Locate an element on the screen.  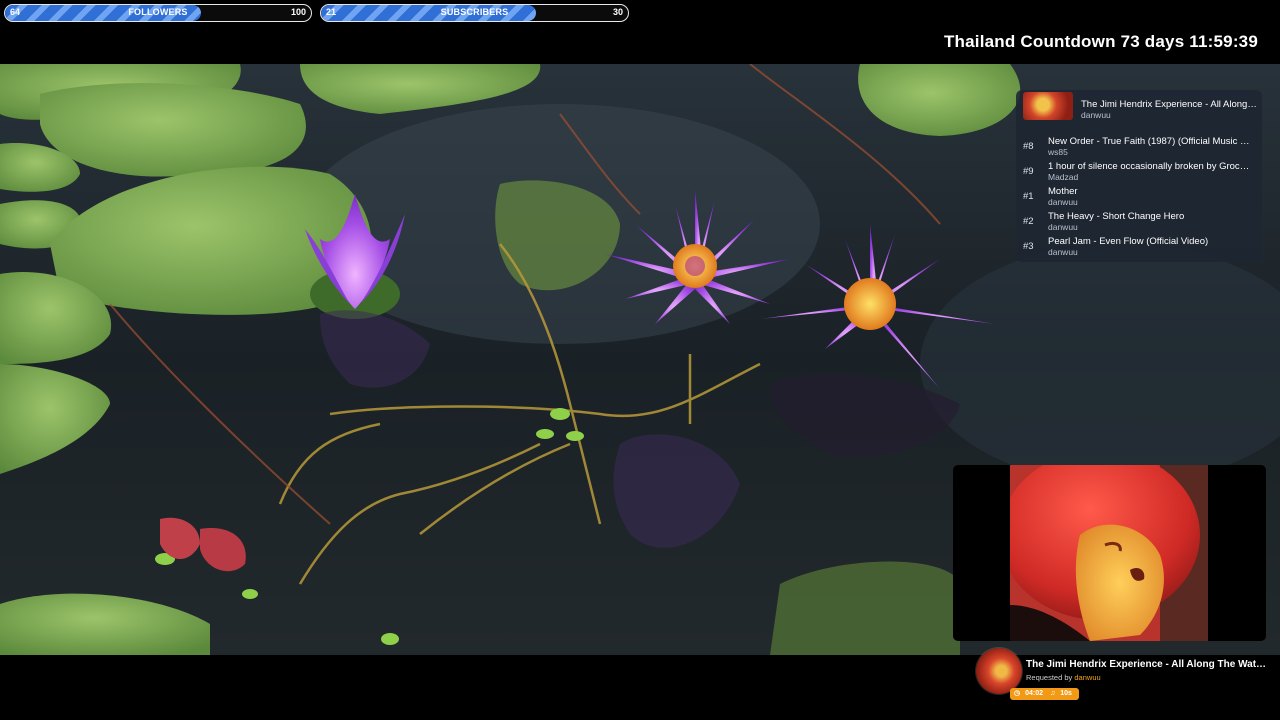
subscribers-target: 30 is located at coordinates (617, 12).